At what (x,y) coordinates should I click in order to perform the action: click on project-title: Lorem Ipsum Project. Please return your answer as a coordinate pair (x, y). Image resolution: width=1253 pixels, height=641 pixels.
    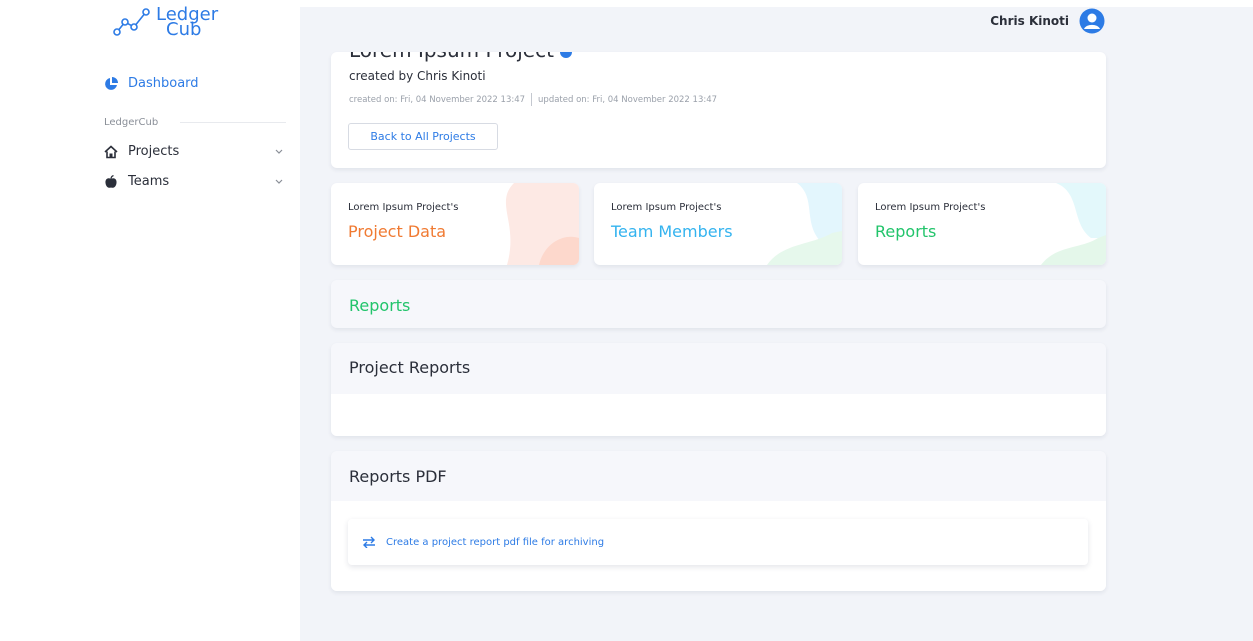
    Looking at the image, I should click on (451, 57).